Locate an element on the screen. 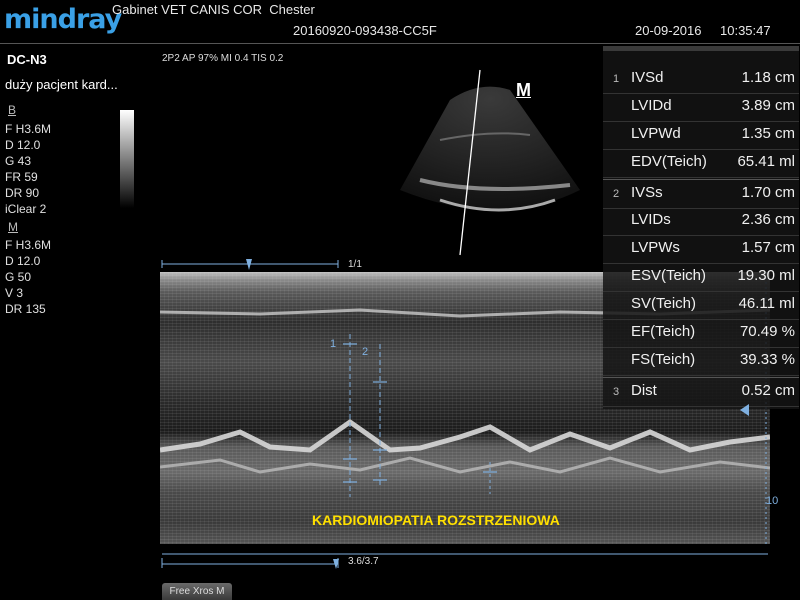  imaging-params: 2P2 AP 97% MI 0.4 TIS 0.2 is located at coordinates (223, 58).